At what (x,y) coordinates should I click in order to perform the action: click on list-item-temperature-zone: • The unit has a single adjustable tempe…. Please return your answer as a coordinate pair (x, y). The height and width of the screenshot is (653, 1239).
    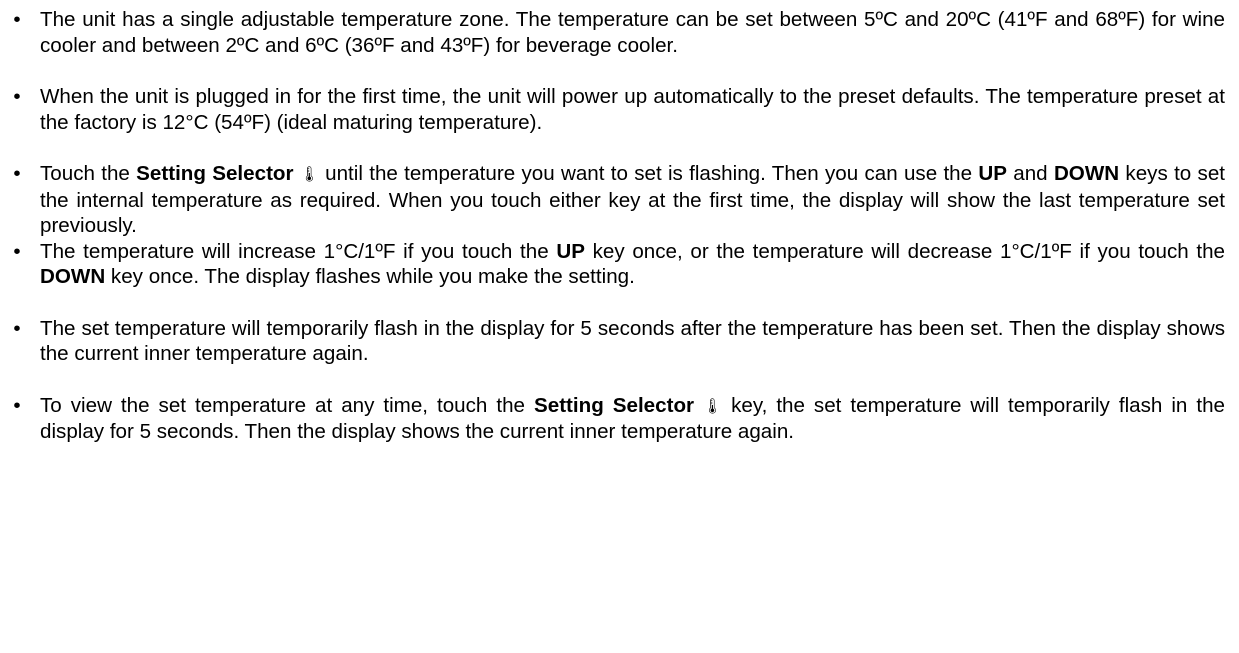
    Looking at the image, I should click on (619, 32).